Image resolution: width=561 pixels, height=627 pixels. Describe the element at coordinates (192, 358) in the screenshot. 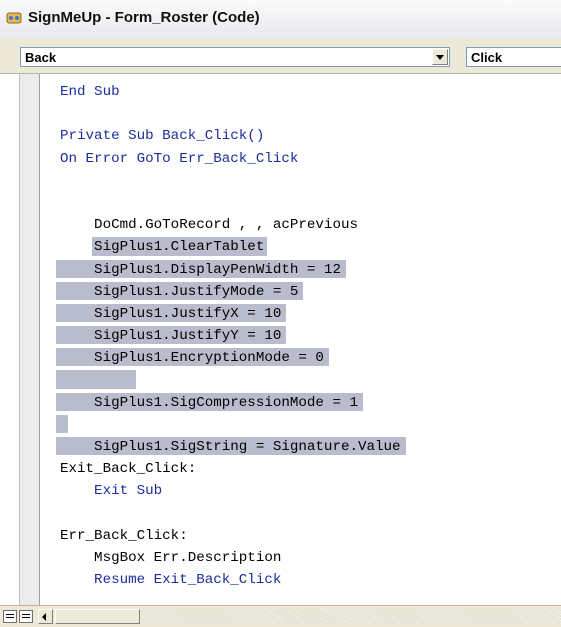

I see `code-line-text: SigPlus1.EncryptionMode = 0` at that location.